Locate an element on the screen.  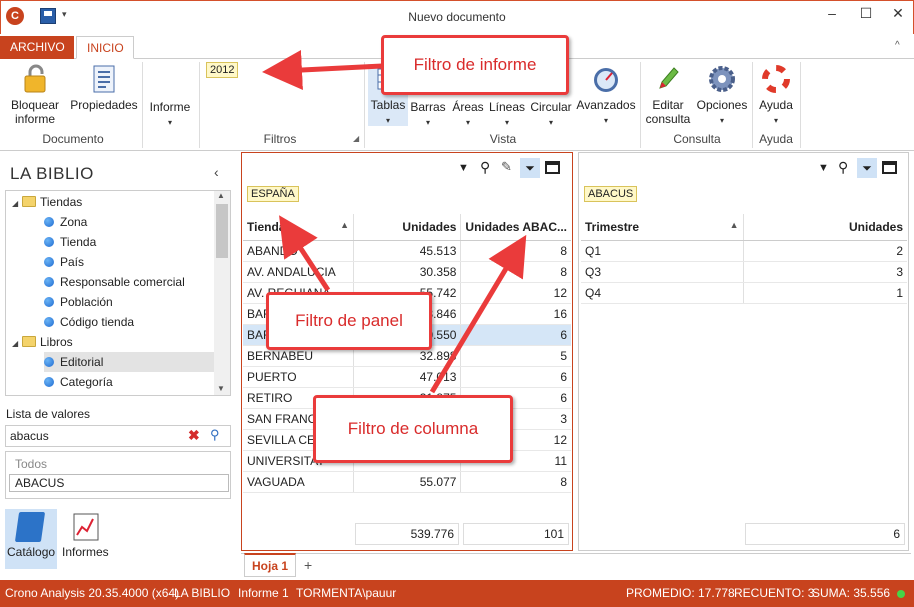
panel2-dropdown-icon: ▼ is located at coordinates (823, 168).